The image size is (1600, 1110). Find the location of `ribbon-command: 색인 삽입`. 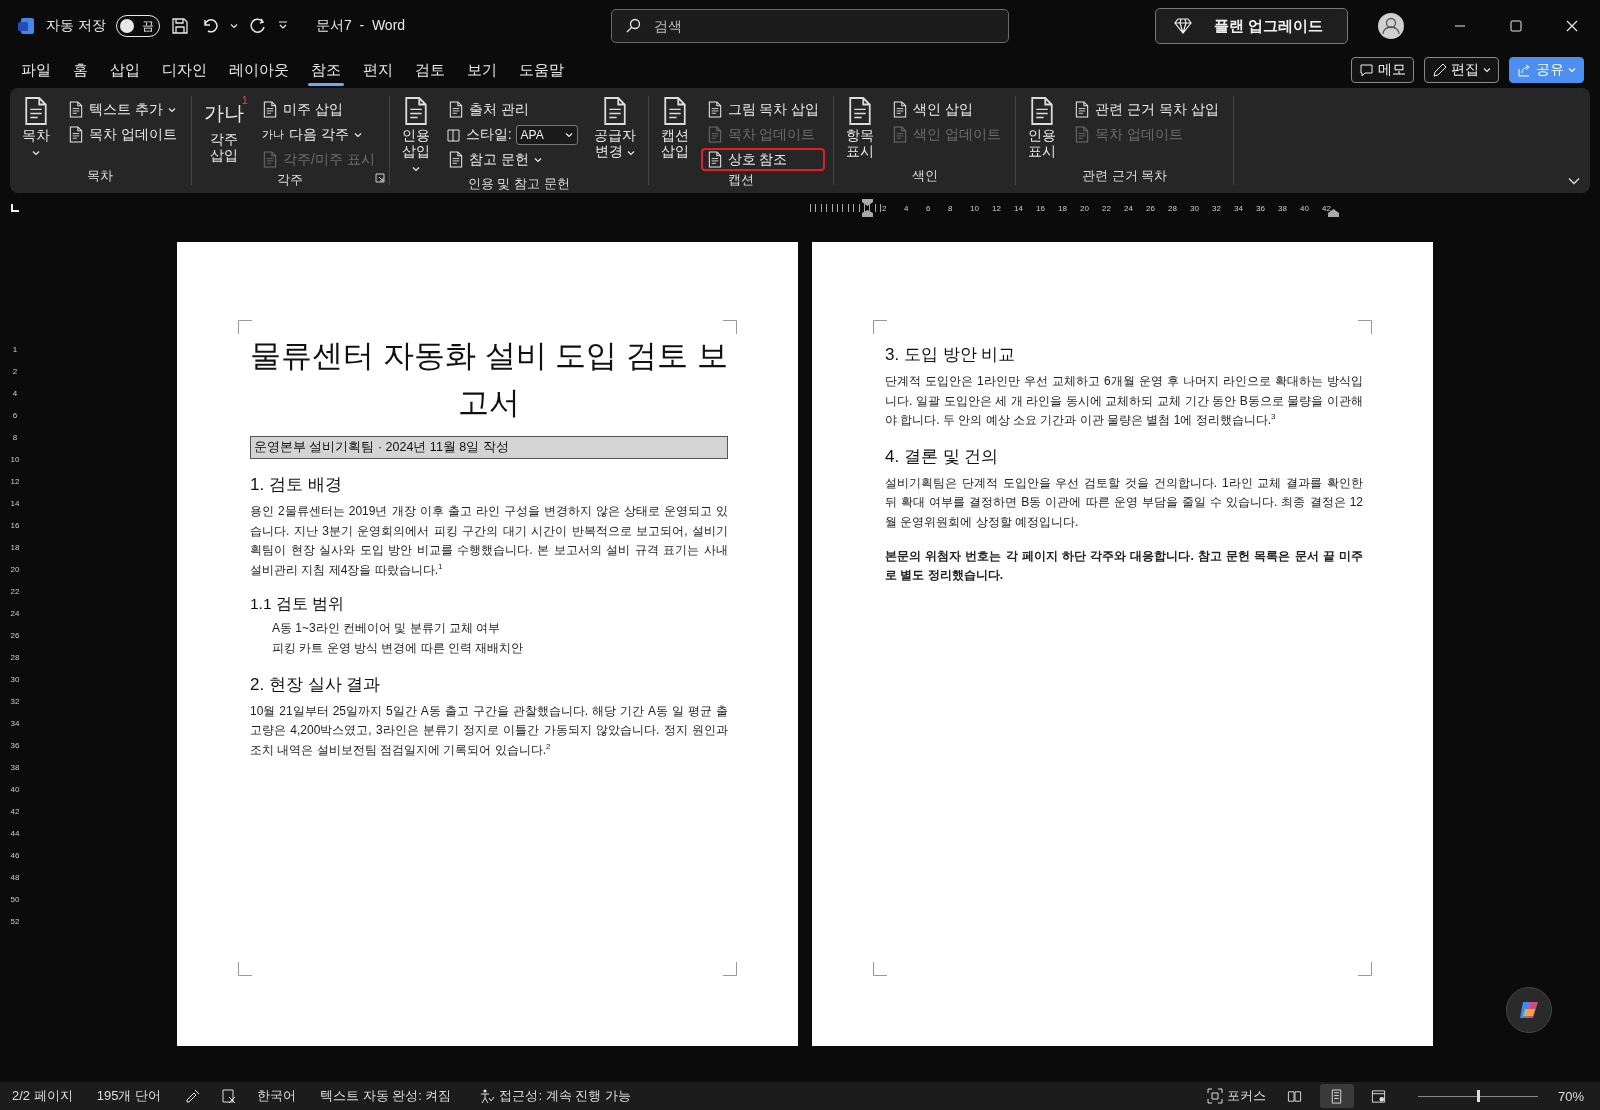

ribbon-command: 색인 삽입 is located at coordinates (947, 109).